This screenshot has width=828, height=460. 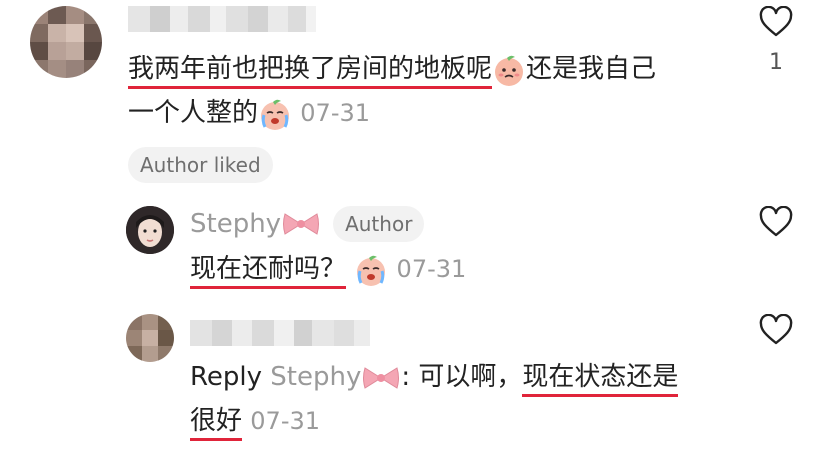 I want to click on reply-text-highlighted: 现在还耐吗？, so click(x=268, y=271).